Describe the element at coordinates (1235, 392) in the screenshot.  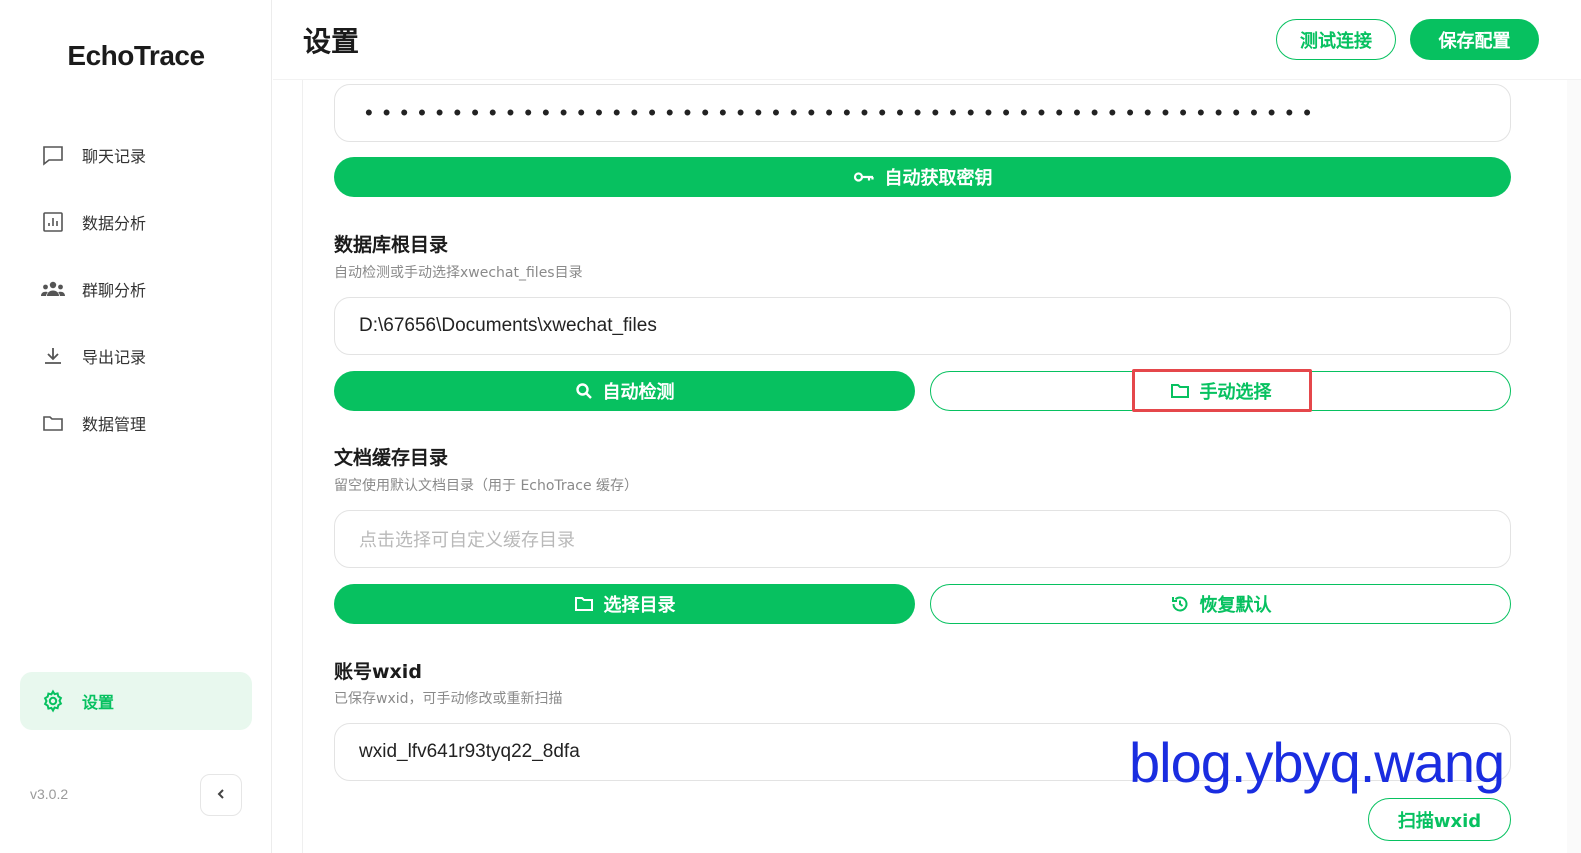
I see `manual-select-label: 手动选择` at that location.